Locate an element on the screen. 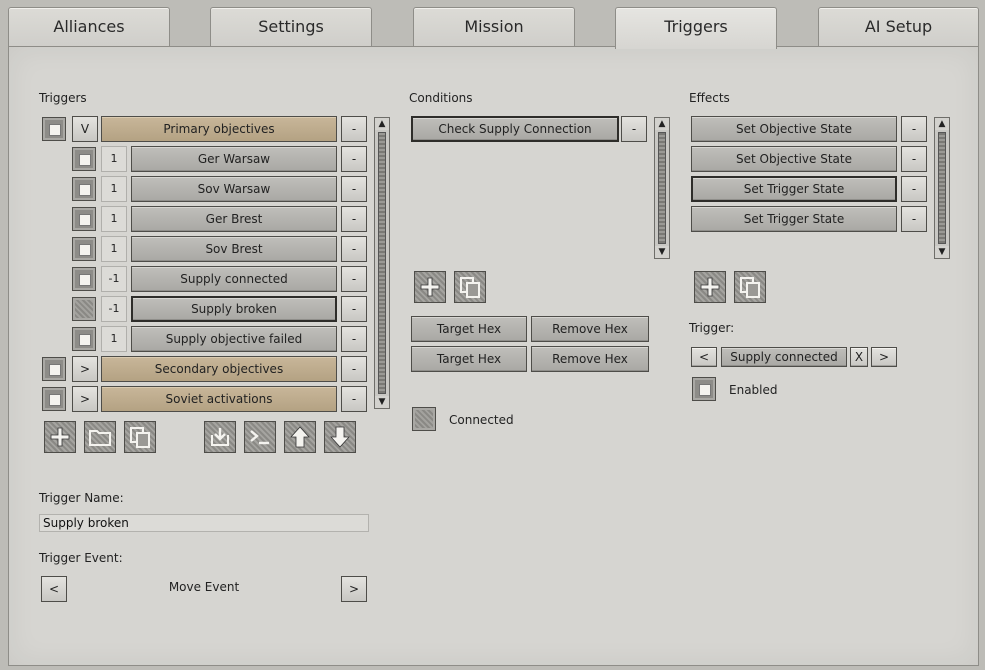 The width and height of the screenshot is (985, 670). move-up-button is located at coordinates (300, 437).